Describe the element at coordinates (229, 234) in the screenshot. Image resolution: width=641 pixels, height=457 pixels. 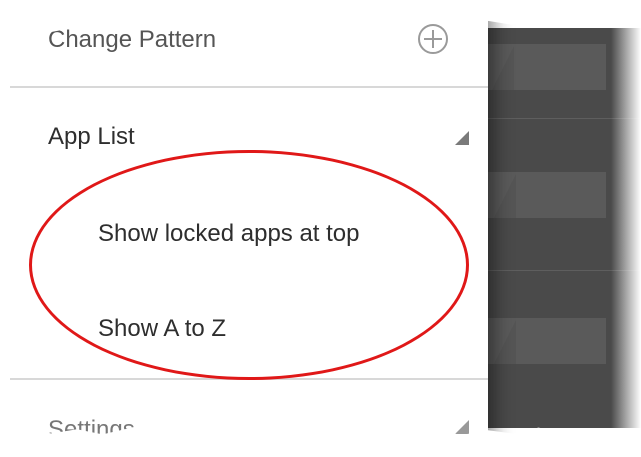
I see `option-show-locked-apps-at-top: Show locked apps at top` at that location.